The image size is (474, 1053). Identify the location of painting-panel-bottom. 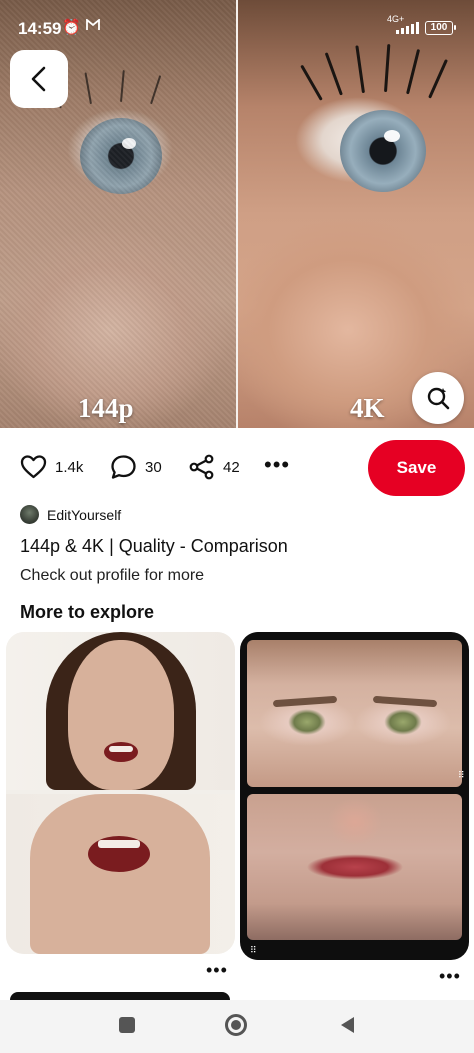
(120, 874).